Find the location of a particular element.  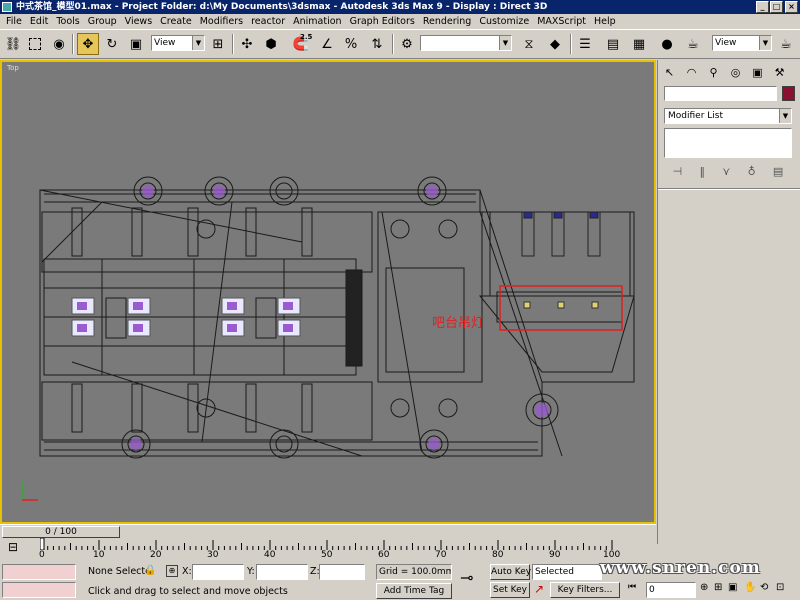

go-to-start-icon: ⏮ is located at coordinates (632, 587).